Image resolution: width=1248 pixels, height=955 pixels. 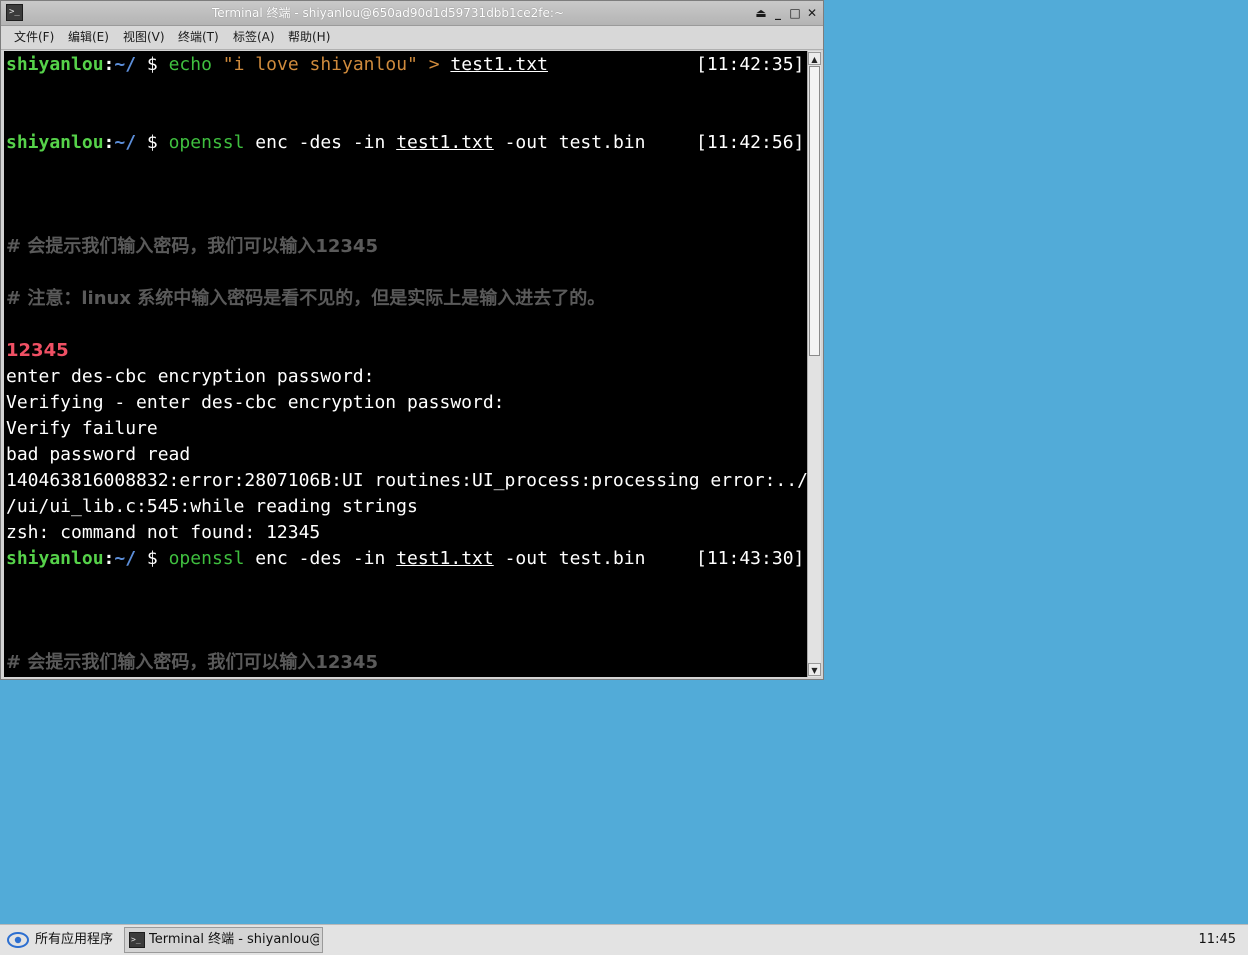 What do you see at coordinates (306, 298) in the screenshot?
I see `comment-line: # 注意：linux 系统中输入密码是看不见的，但是实际上是输入进去了的。` at bounding box center [306, 298].